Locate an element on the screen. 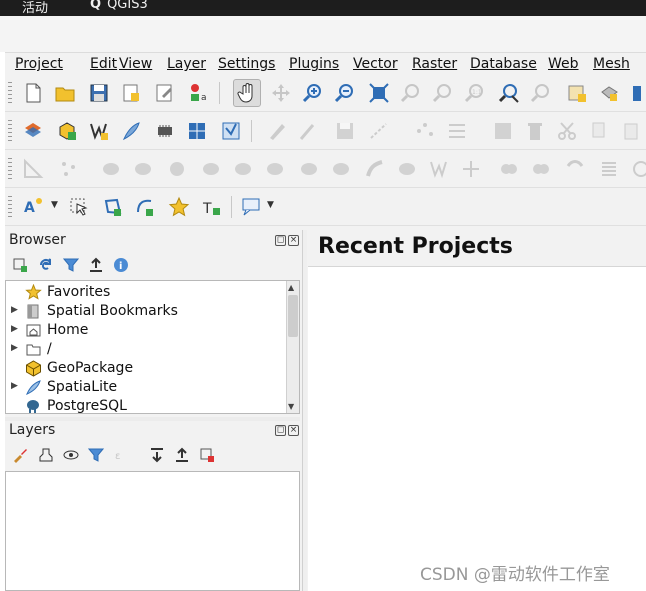 This screenshot has height=591, width=646. tree-item-spatialite: ▶ SpatiaLite is located at coordinates (146, 387).